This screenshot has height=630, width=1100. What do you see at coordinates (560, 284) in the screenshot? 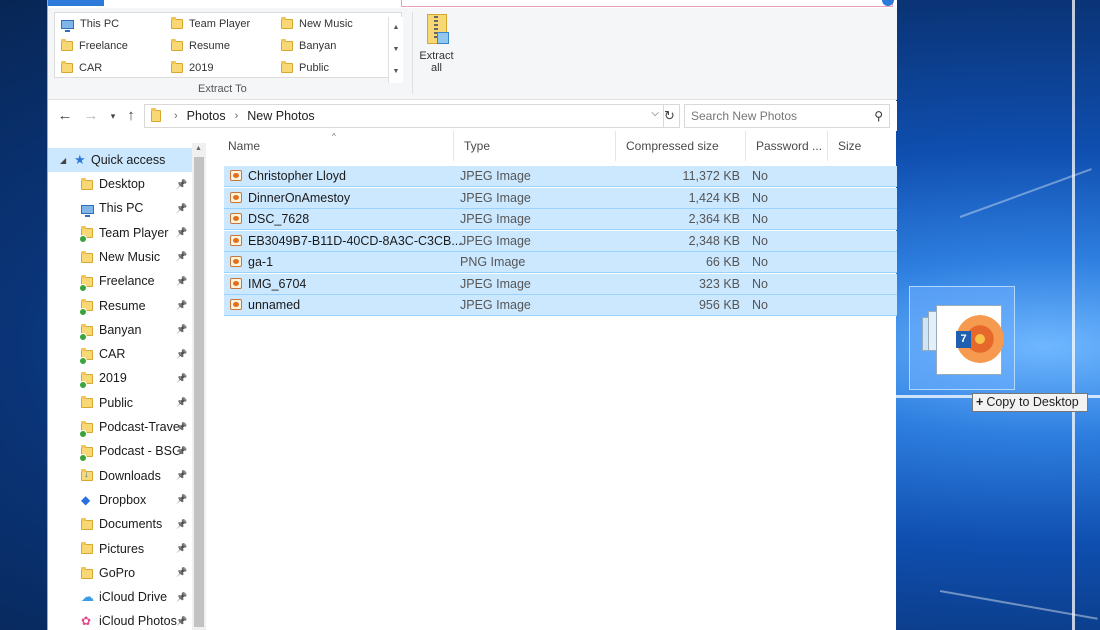
I see `file-row: IMG_6704 JPEG Image 323 KB No` at bounding box center [560, 284].